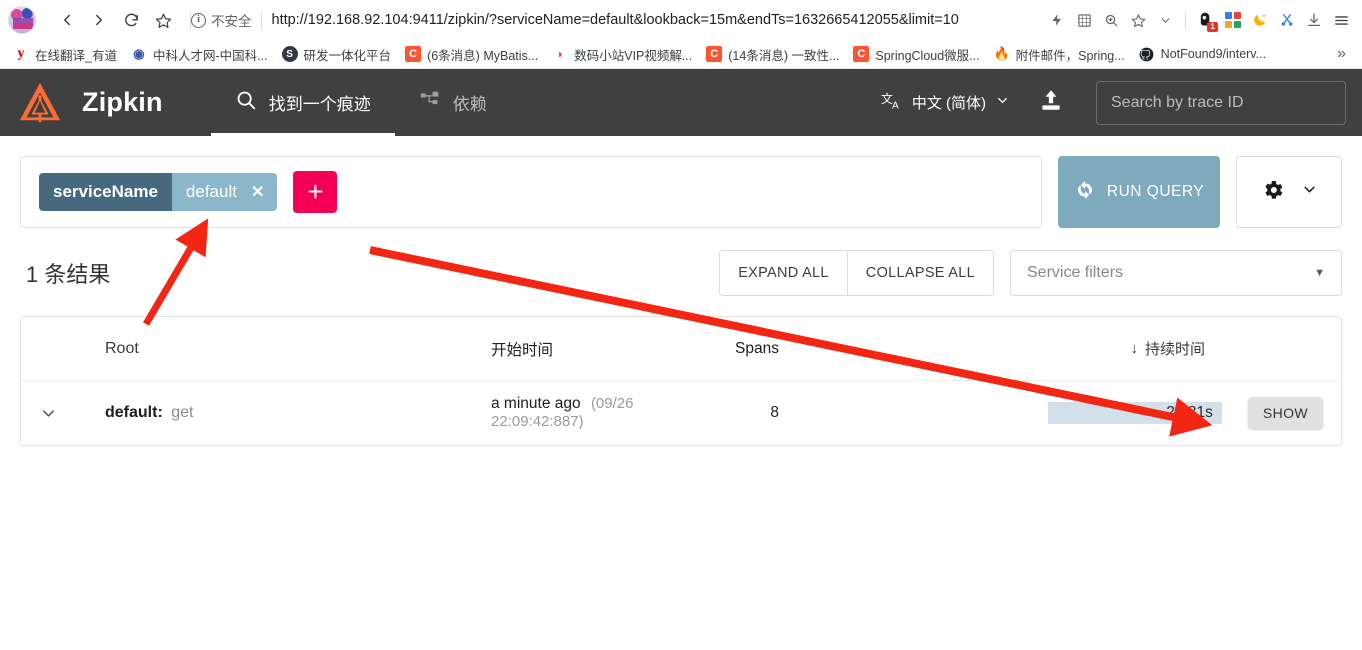 The height and width of the screenshot is (650, 1362). Describe the element at coordinates (1212, 27) in the screenshot. I see `extension-badge-count: 1` at that location.